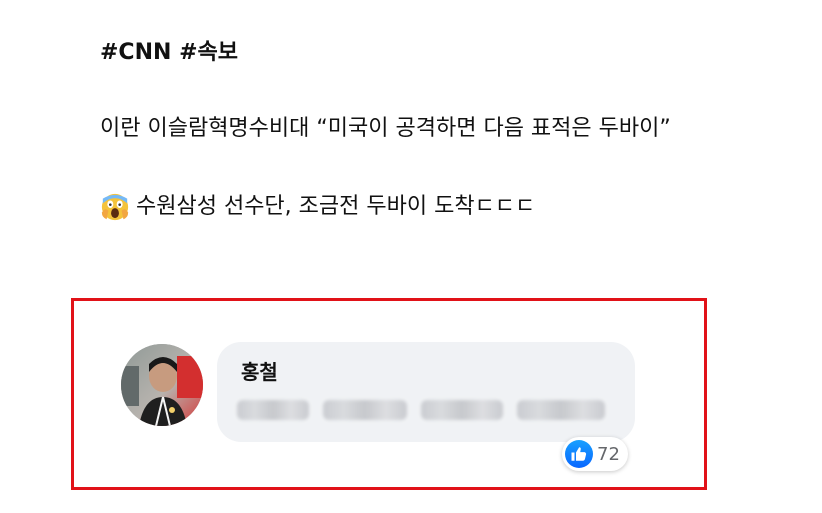 This screenshot has width=822, height=513. Describe the element at coordinates (420, 53) in the screenshot. I see `post-hashtags: #CNN #속보` at that location.